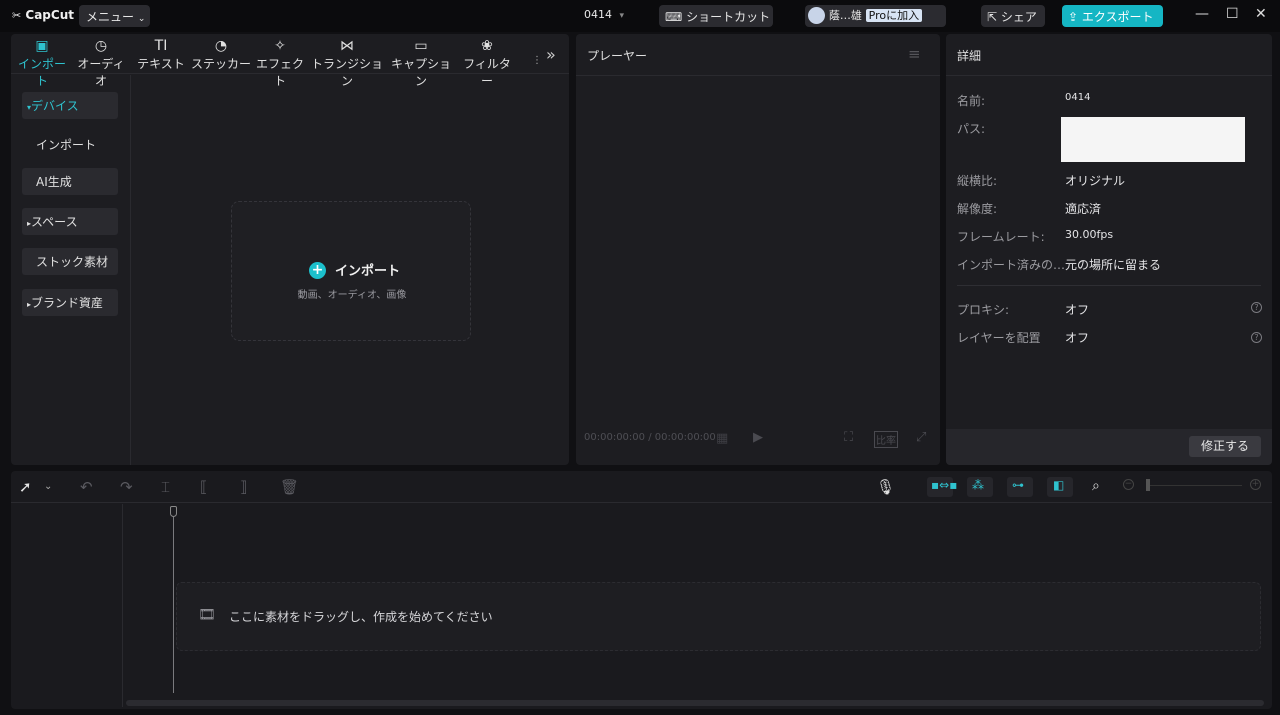 The height and width of the screenshot is (715, 1280). I want to click on media-sidebar: ▾デバイス インポート AI生成 ▸スペース ストック素材 ▸ブランド資産, so click(71, 270).